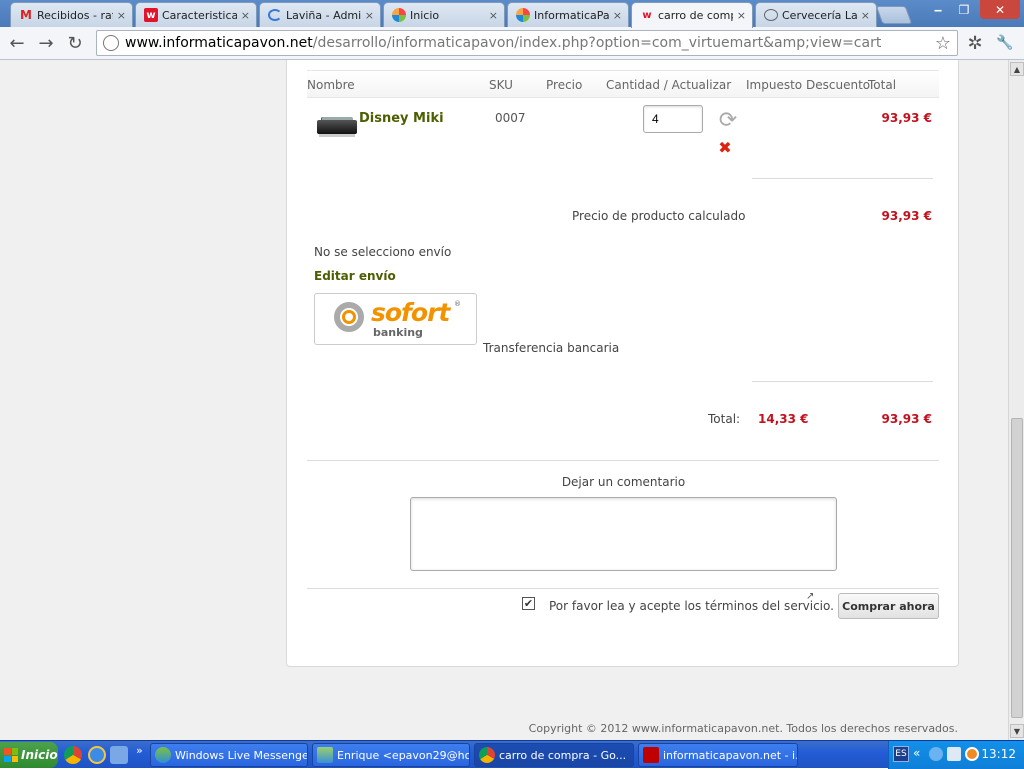 The height and width of the screenshot is (769, 1024). What do you see at coordinates (39, 755) in the screenshot?
I see `start-label: Inicio` at bounding box center [39, 755].